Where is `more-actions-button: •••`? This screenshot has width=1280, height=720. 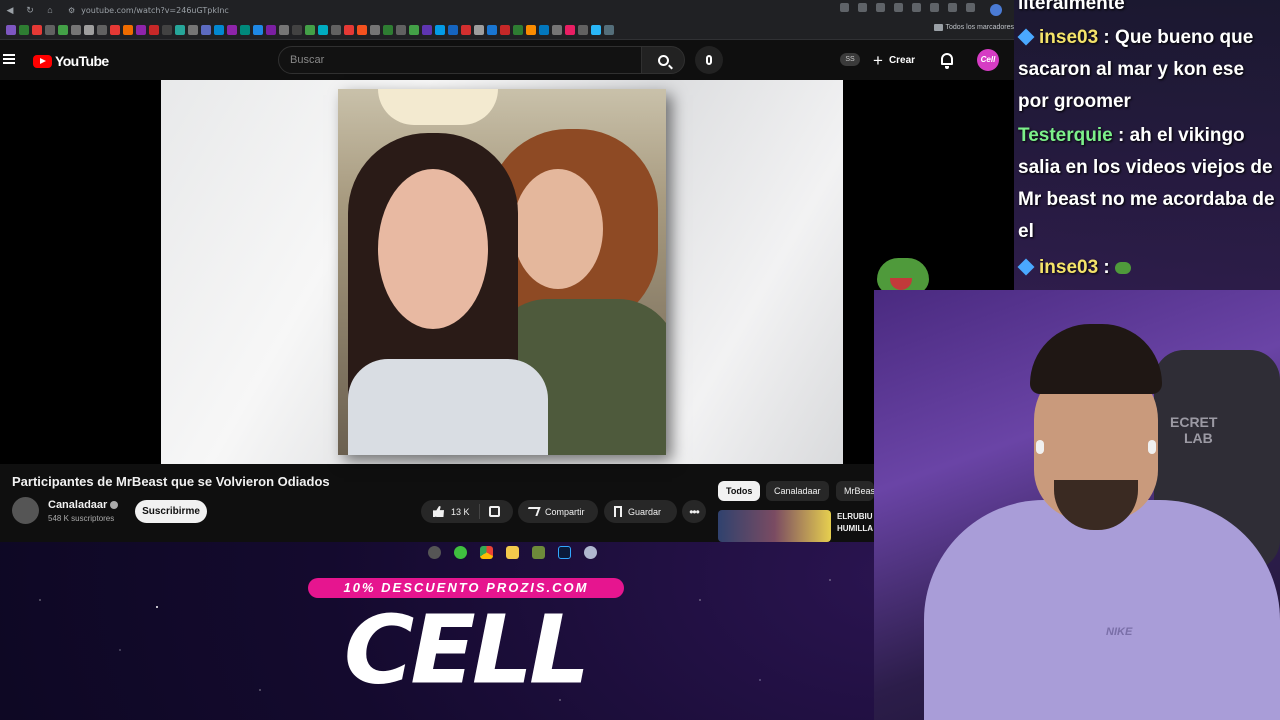 more-actions-button: ••• is located at coordinates (694, 511).